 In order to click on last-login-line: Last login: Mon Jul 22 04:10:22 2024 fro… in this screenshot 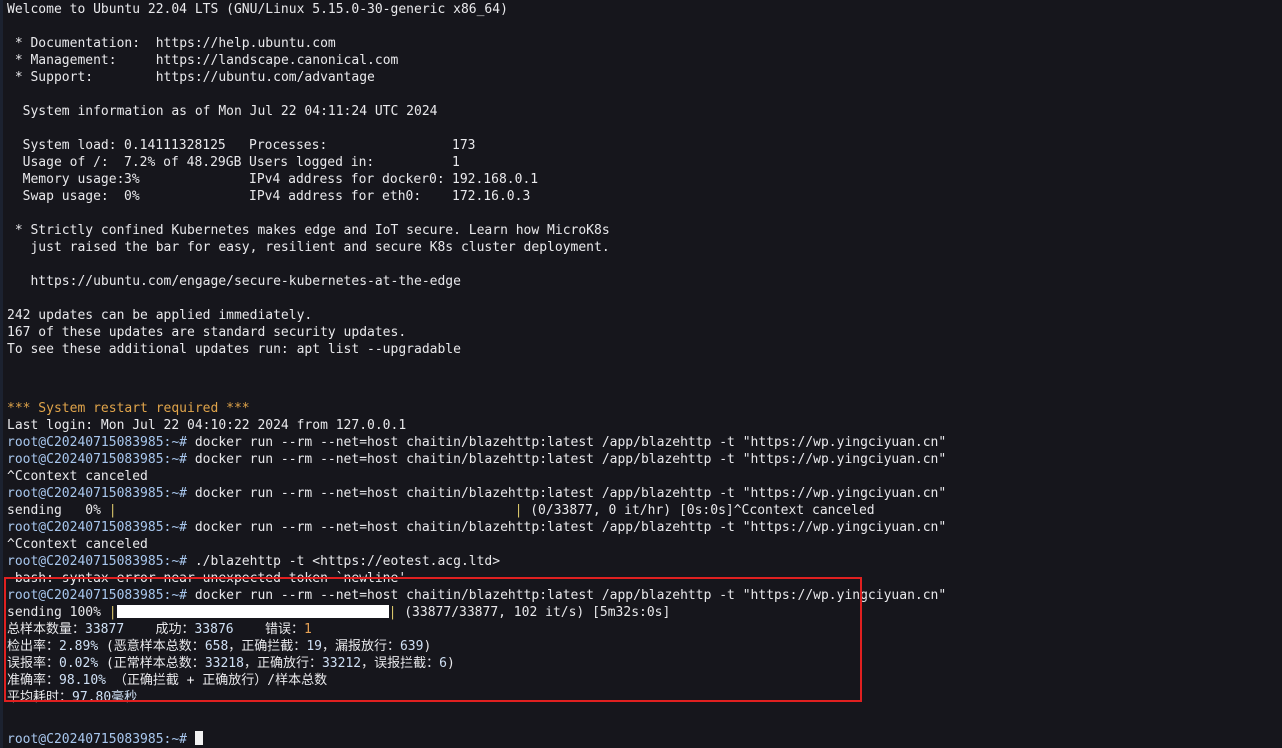, I will do `click(207, 425)`.